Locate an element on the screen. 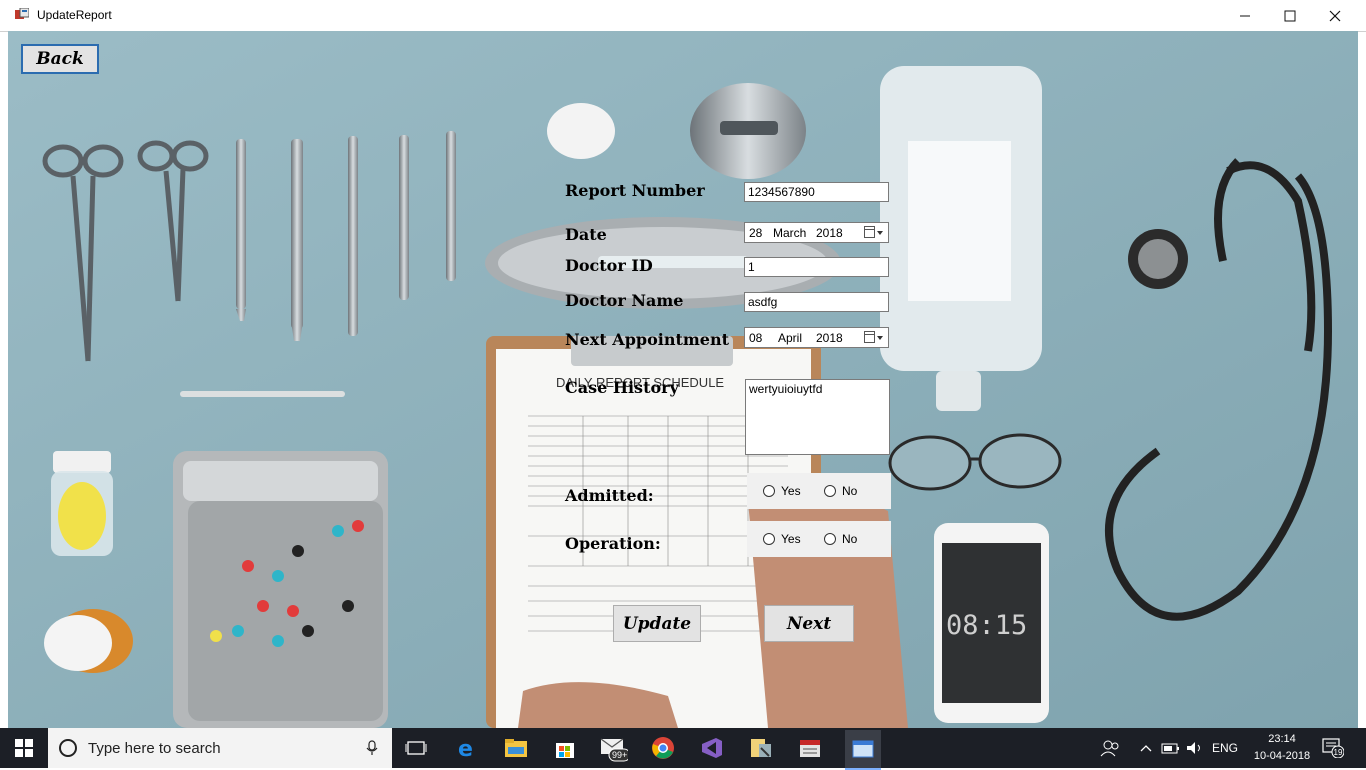 The width and height of the screenshot is (1366, 770). operation-label: Operation: is located at coordinates (613, 543).